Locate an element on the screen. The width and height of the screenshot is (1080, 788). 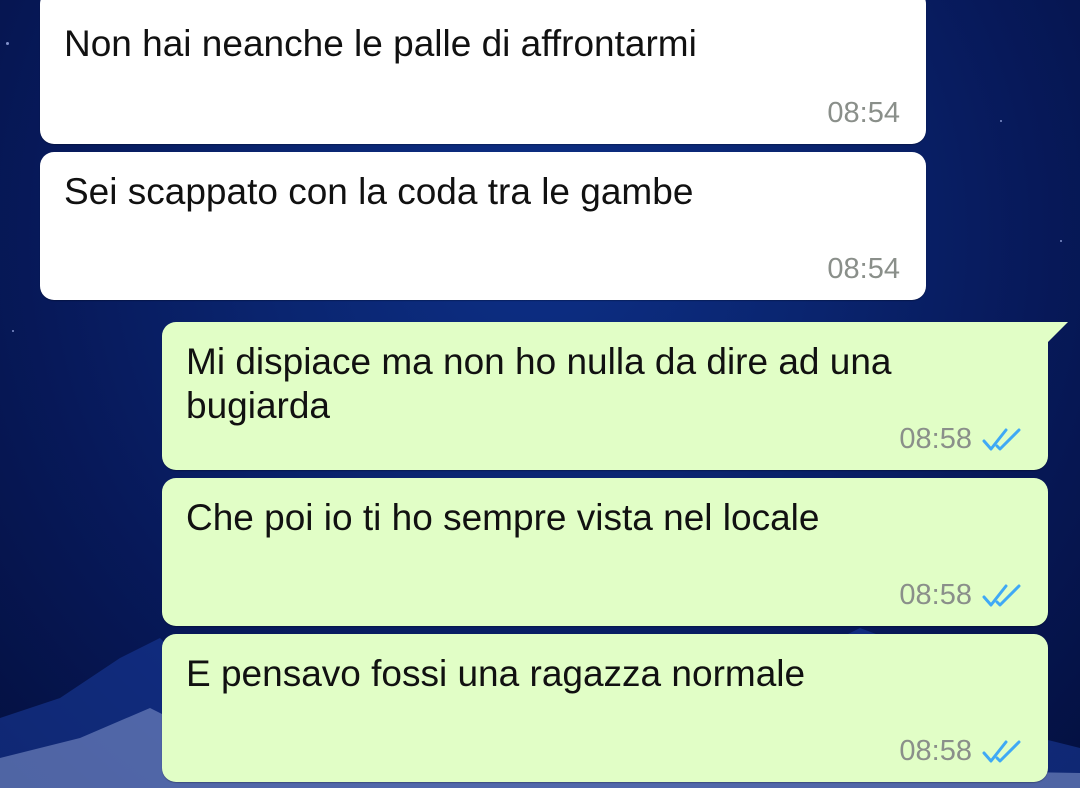
message-text: Sei scappato con la coda tra le gambe is located at coordinates (379, 191).